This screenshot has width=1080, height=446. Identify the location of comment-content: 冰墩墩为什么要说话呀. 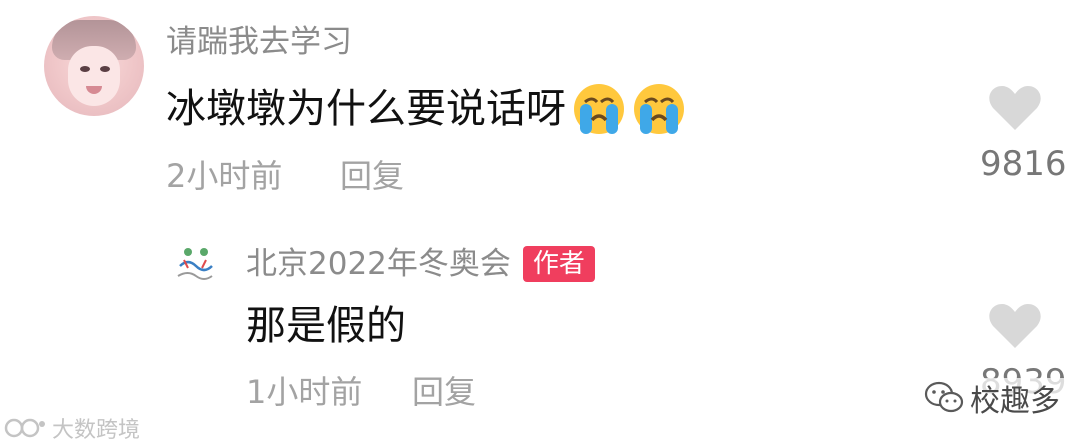
(426, 109).